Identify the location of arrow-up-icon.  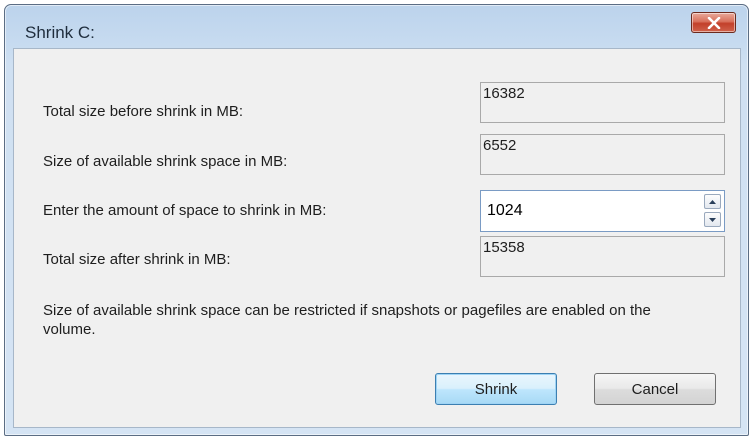
(712, 201).